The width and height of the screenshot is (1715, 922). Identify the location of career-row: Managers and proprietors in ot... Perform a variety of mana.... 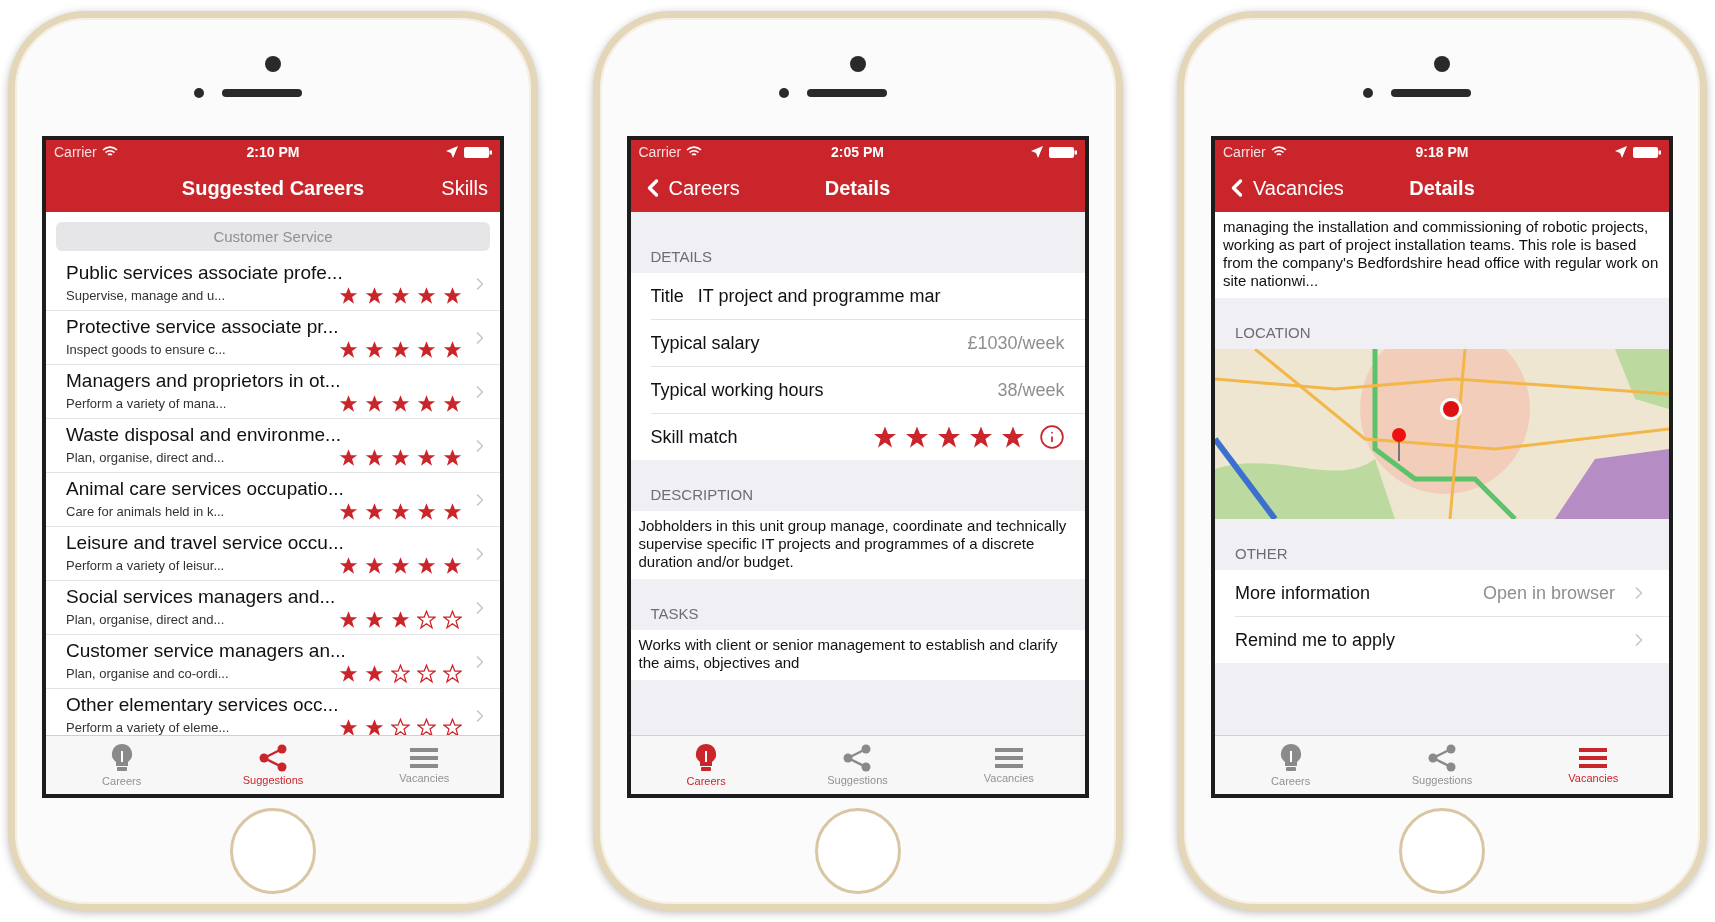
(273, 392).